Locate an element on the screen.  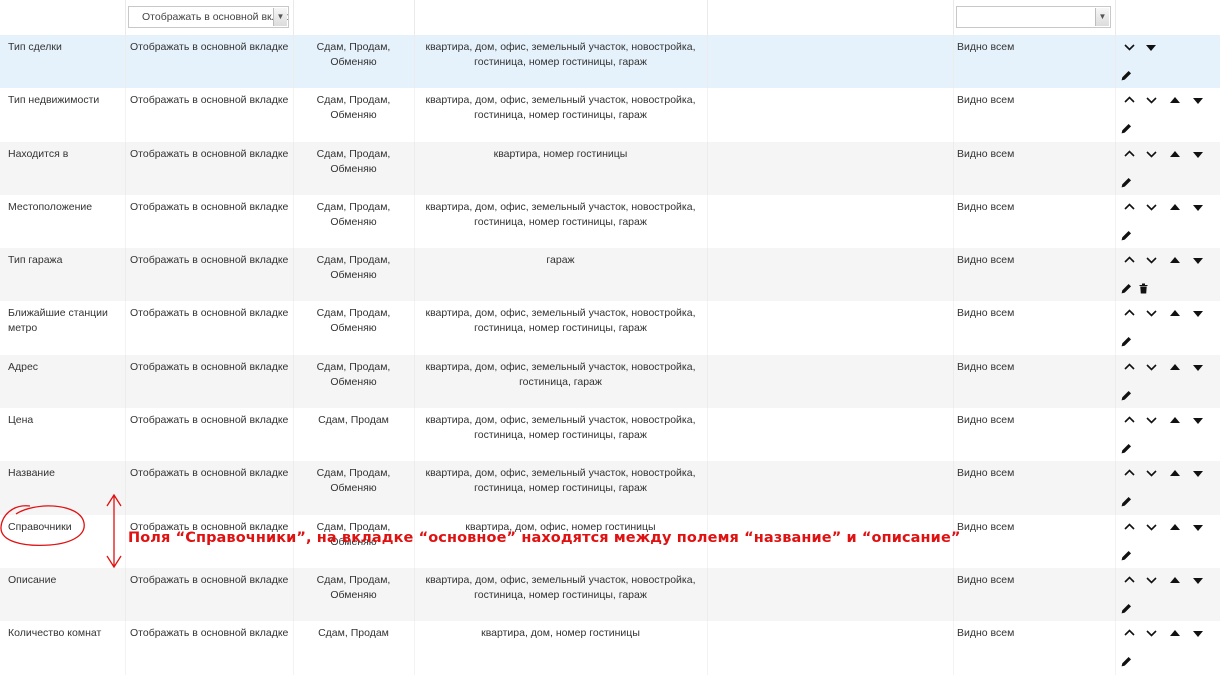
annotation-arrow-icon is located at coordinates (114, 531).